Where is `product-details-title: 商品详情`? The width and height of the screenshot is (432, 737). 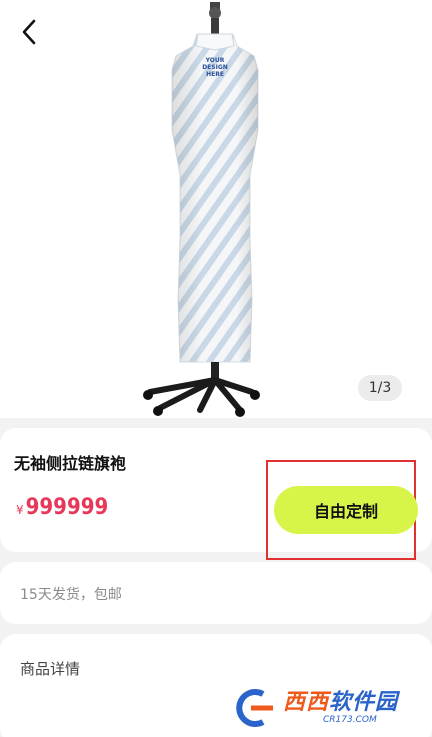
product-details-title: 商品详情 is located at coordinates (50, 669).